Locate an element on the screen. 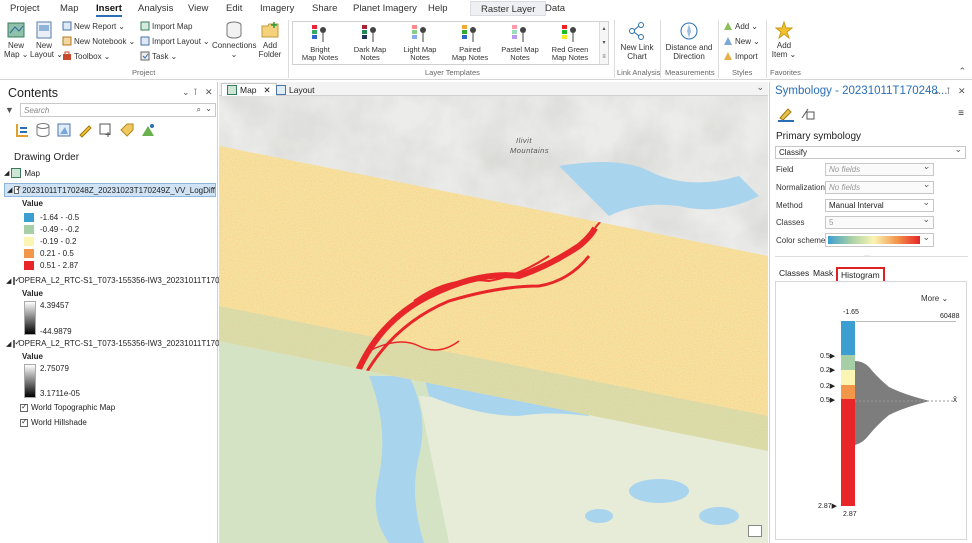 This screenshot has width=972, height=543. new-notebook-button: New Notebook ⌄ is located at coordinates (98, 41).